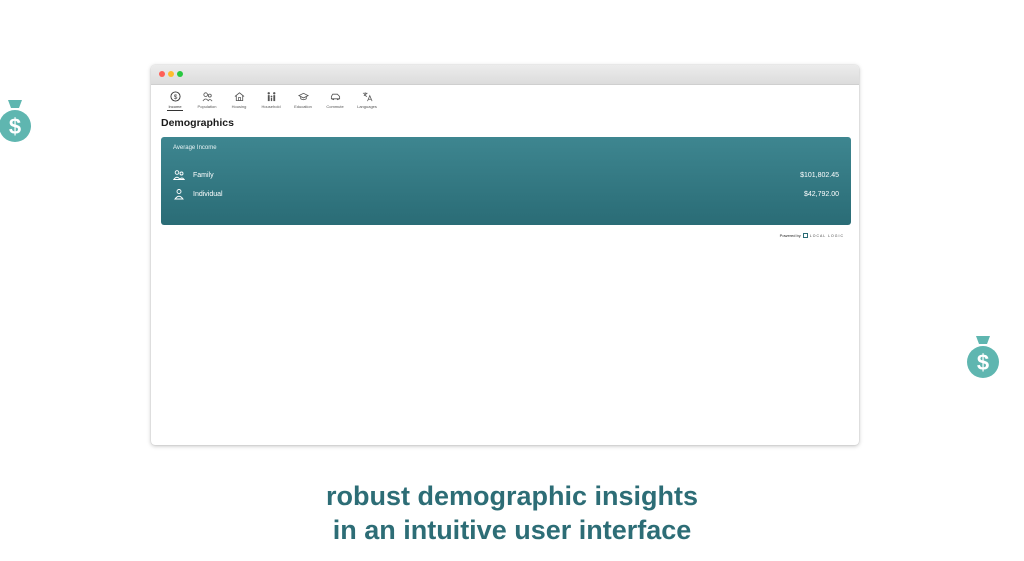 This screenshot has width=1024, height=561. I want to click on house-icon, so click(239, 96).